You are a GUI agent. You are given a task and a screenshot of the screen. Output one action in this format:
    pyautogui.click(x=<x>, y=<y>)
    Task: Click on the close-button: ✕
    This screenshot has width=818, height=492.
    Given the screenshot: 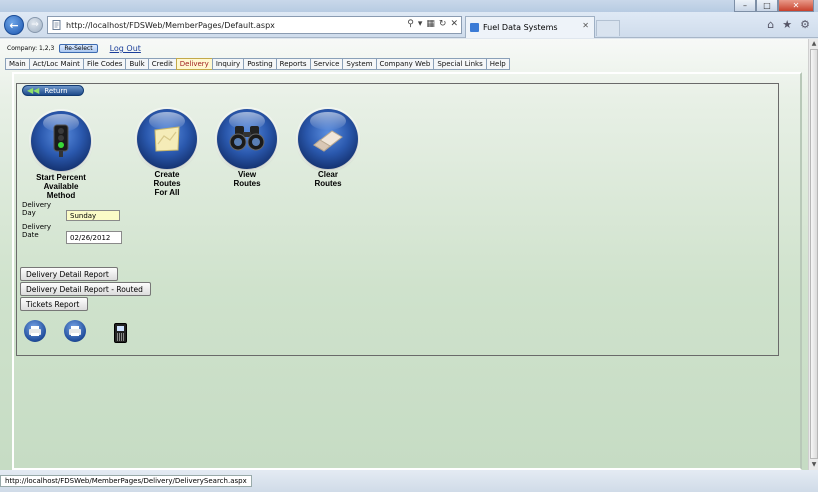 What is the action you would take?
    pyautogui.click(x=796, y=6)
    